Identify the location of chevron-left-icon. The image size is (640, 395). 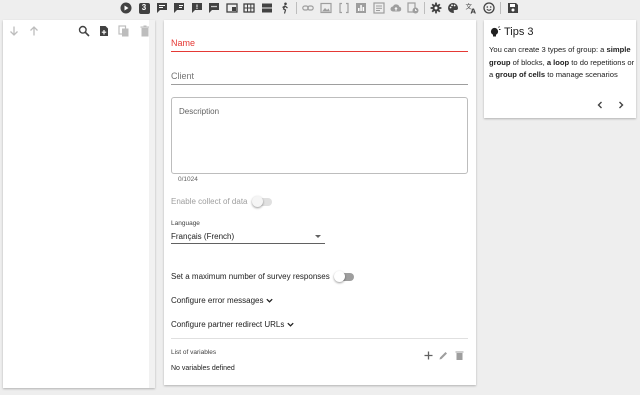
(599, 105).